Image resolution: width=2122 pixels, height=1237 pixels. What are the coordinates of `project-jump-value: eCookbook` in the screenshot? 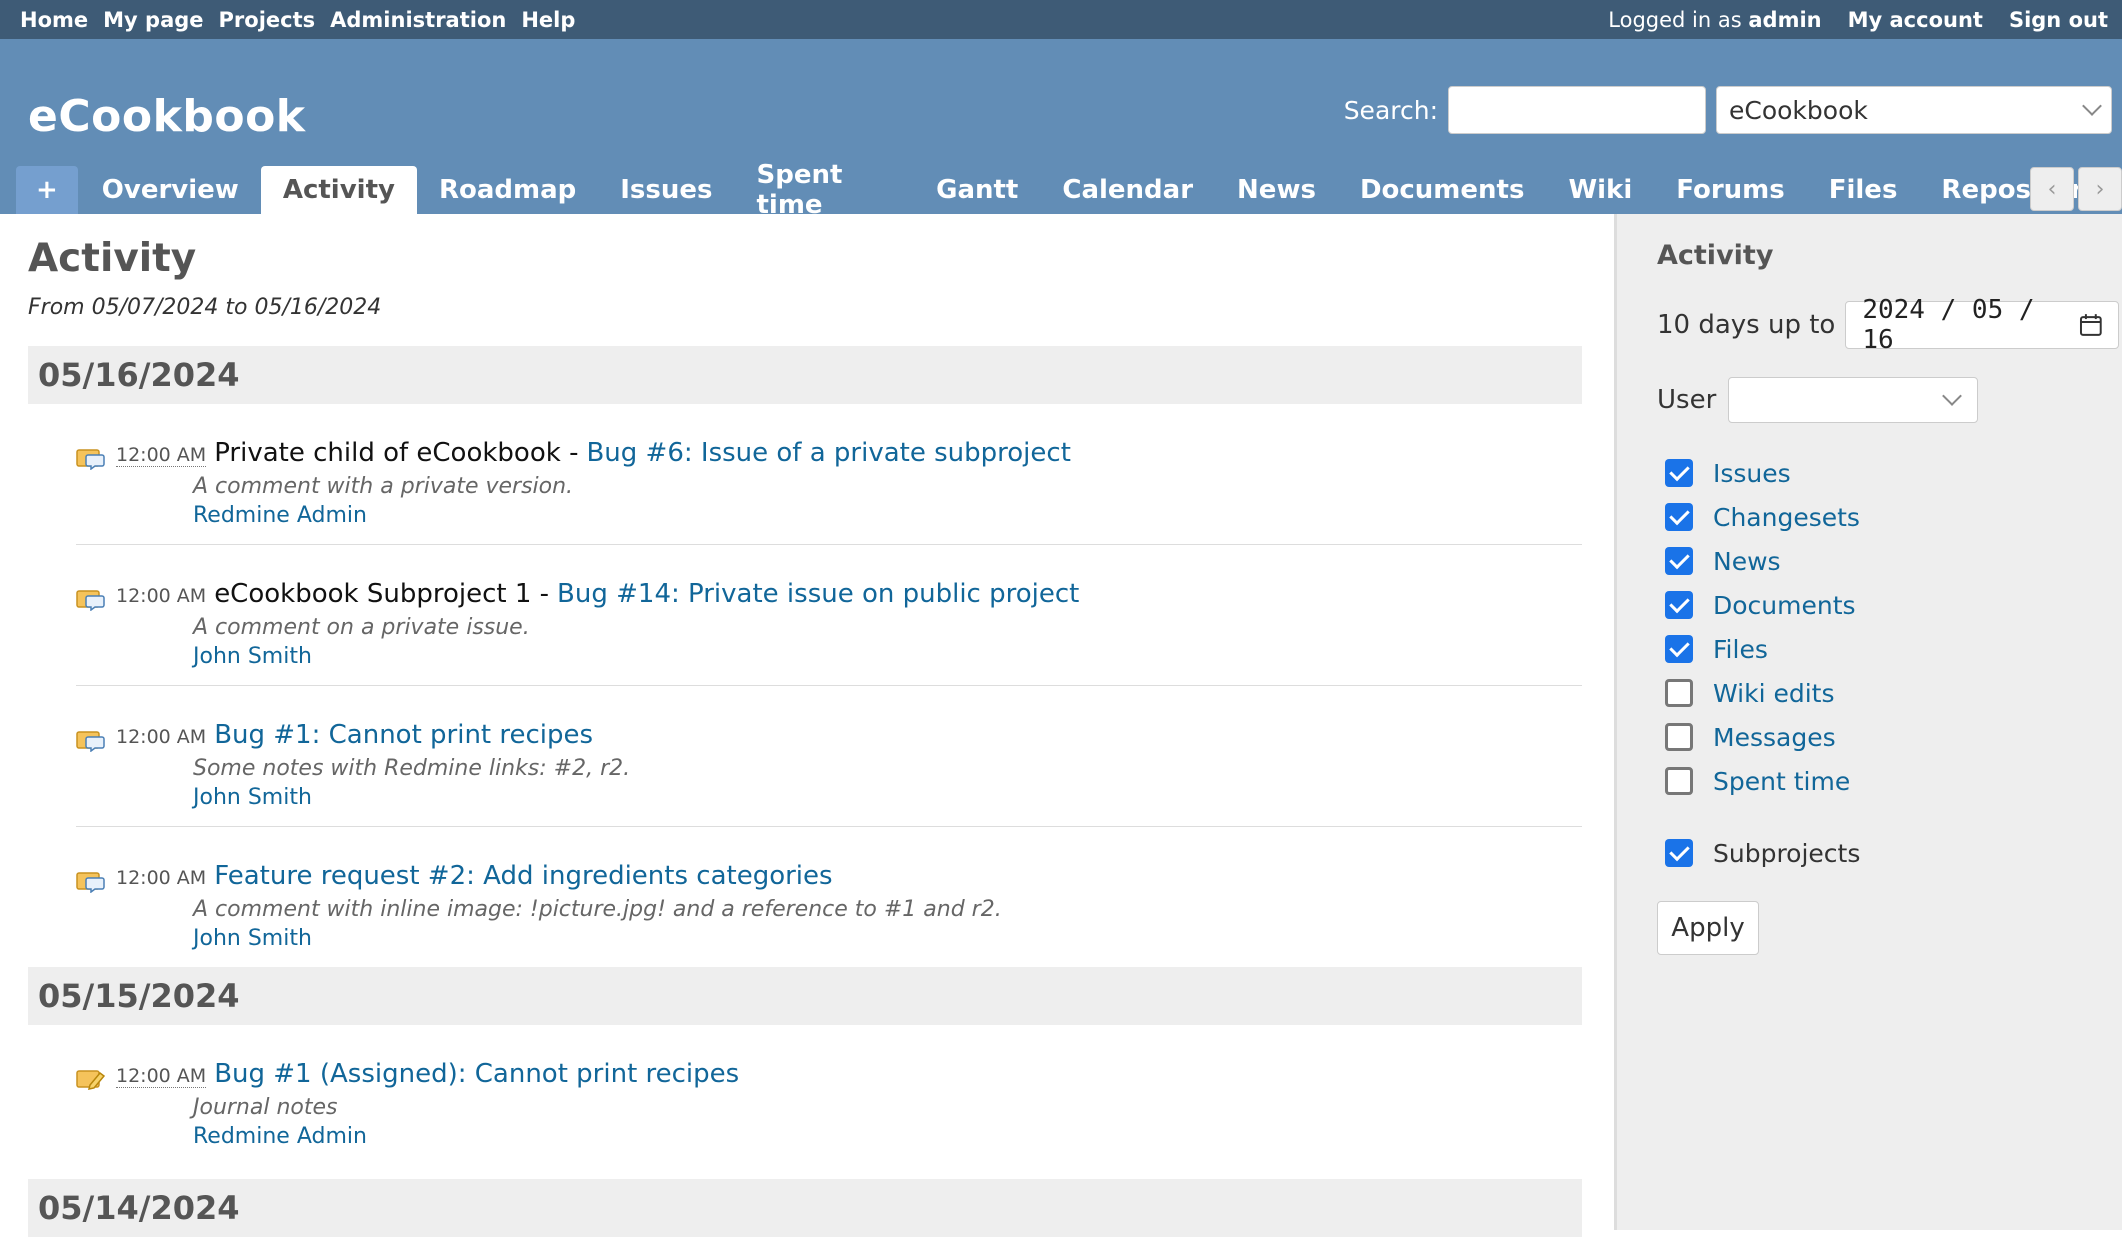 It's located at (1798, 110).